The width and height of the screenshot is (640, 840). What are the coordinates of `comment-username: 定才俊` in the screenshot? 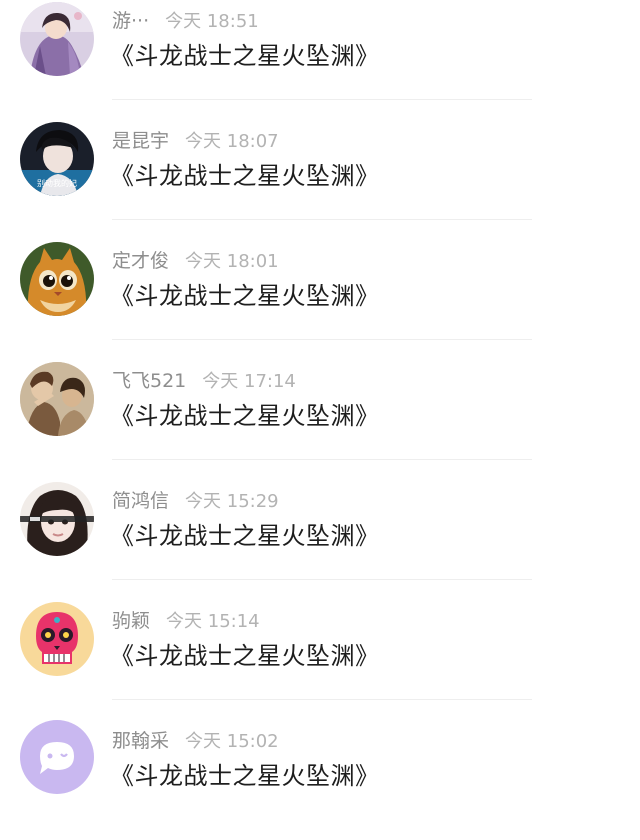 It's located at (140, 261).